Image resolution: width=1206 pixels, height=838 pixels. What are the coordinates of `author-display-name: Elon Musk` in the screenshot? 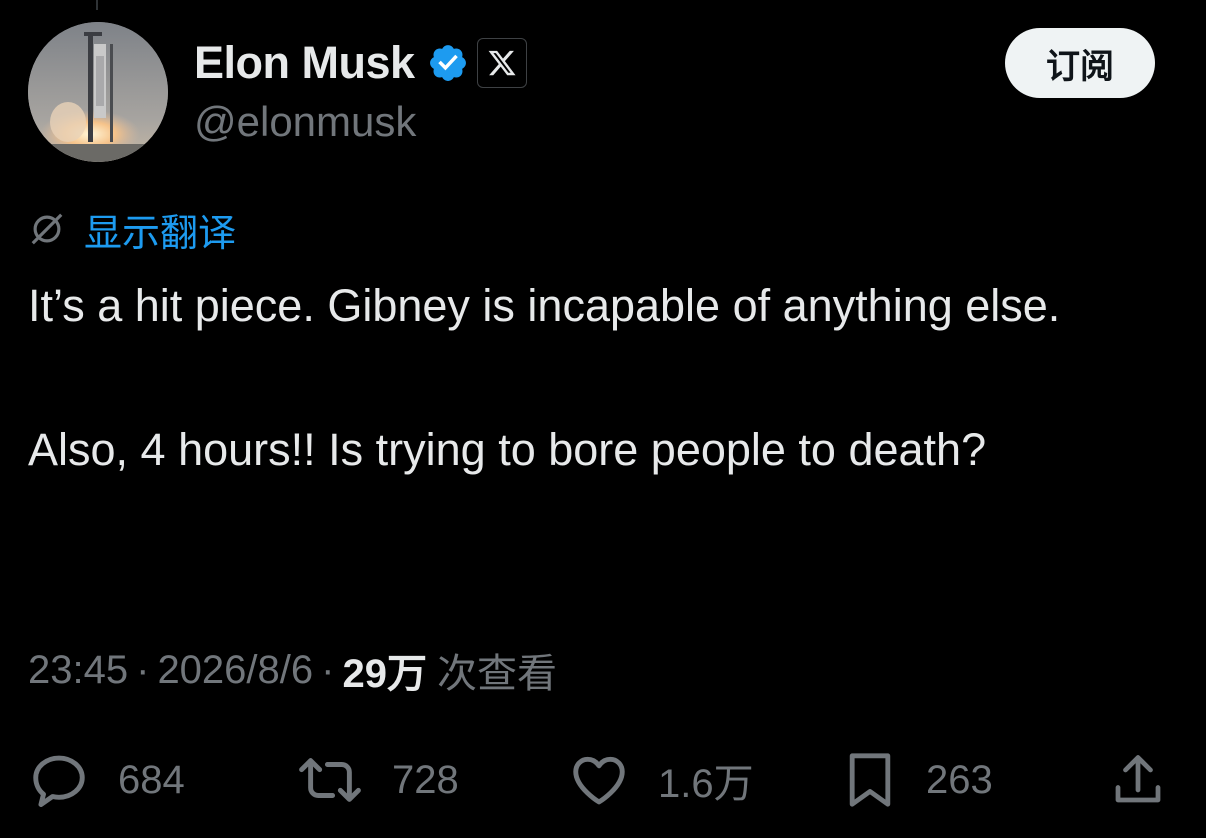 It's located at (304, 63).